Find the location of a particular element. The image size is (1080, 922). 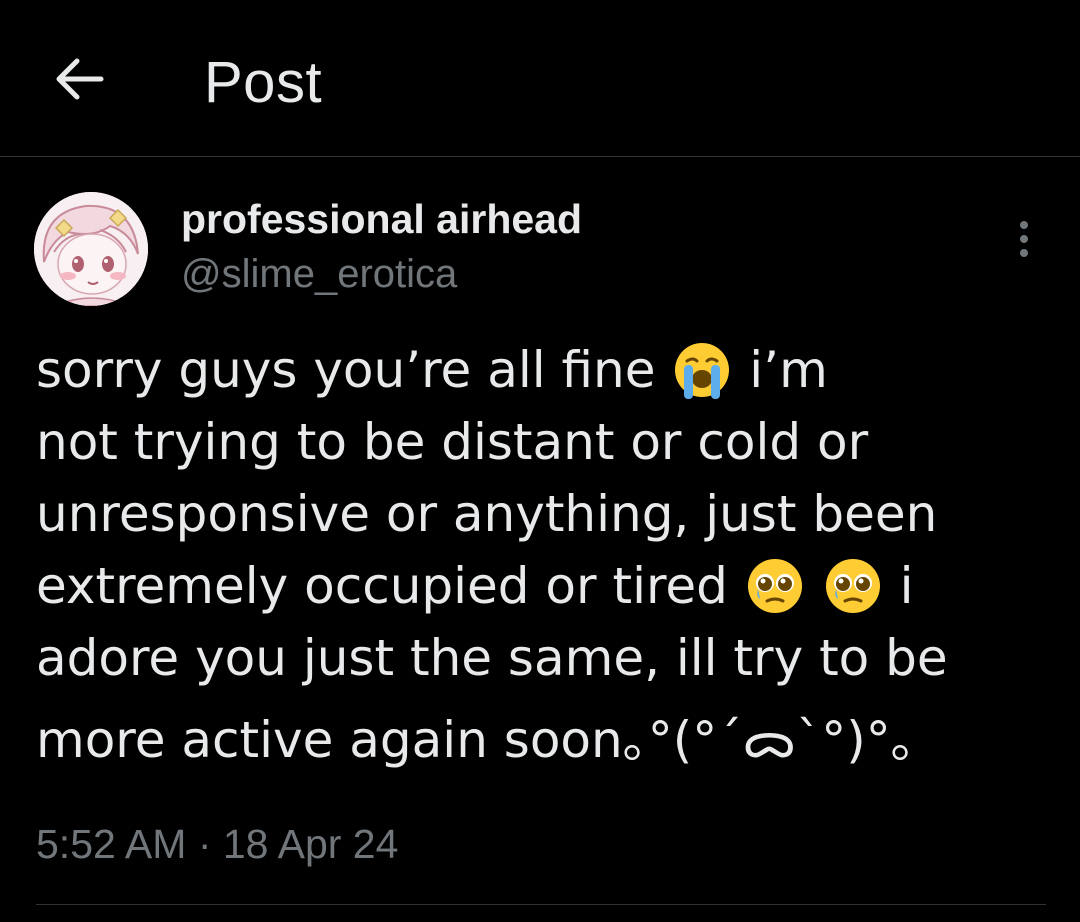

tweet-text-segment: extremely occupied or tired is located at coordinates (382, 586).